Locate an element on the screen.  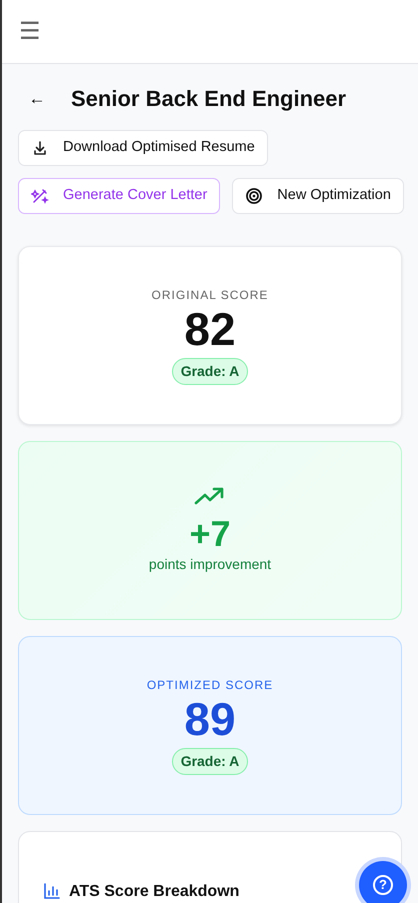
optimized-score-label: OPTIMIZED SCORE is located at coordinates (210, 685).